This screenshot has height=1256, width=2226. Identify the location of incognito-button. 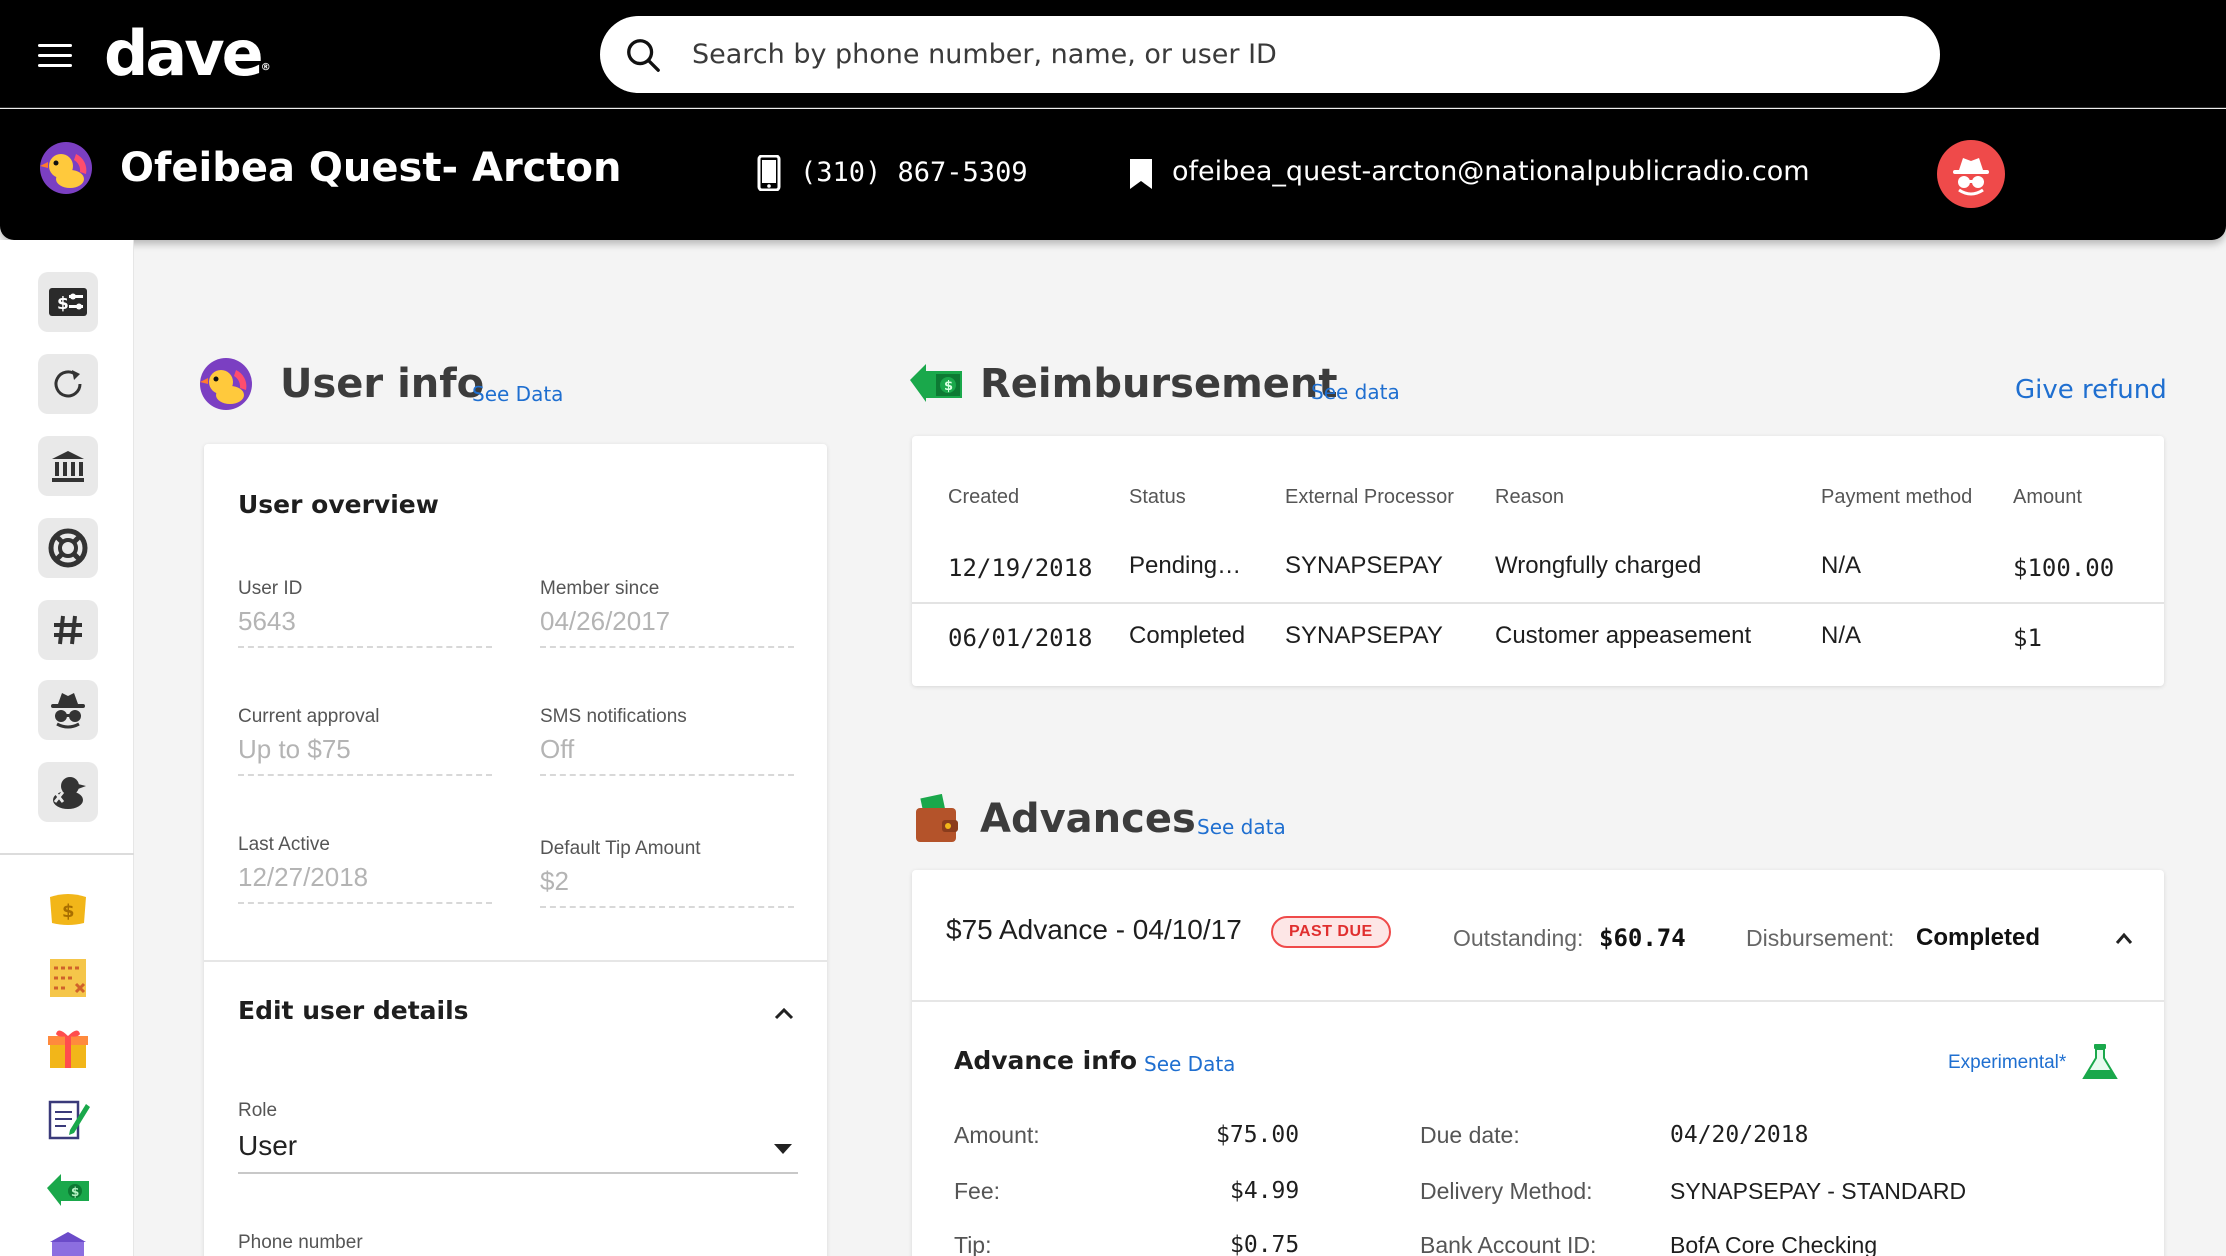
(1971, 174).